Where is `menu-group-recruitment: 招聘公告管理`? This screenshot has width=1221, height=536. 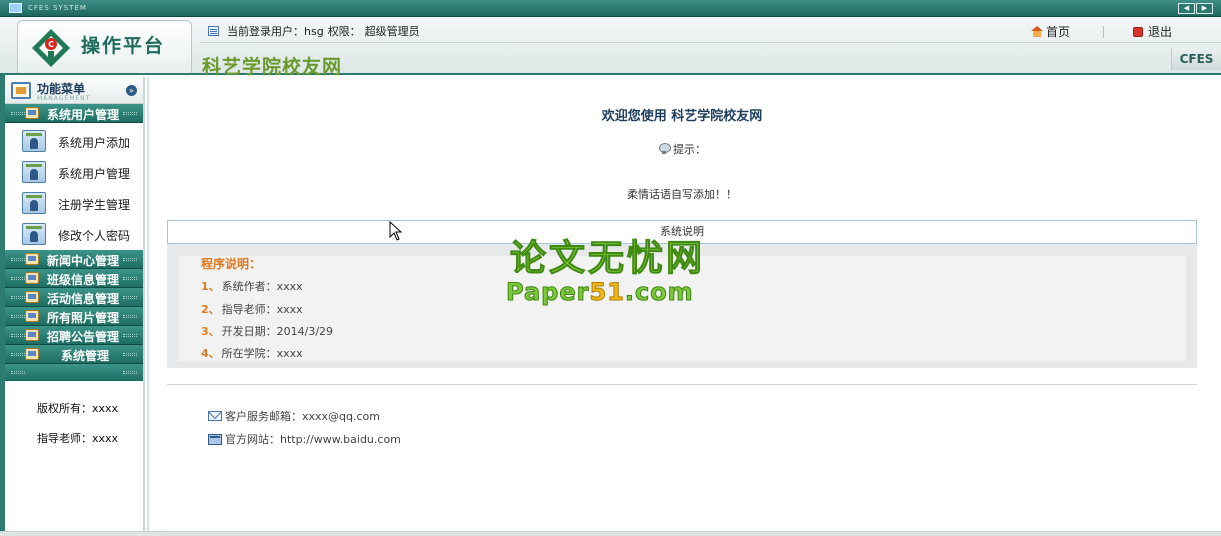 menu-group-recruitment: 招聘公告管理 is located at coordinates (74, 335).